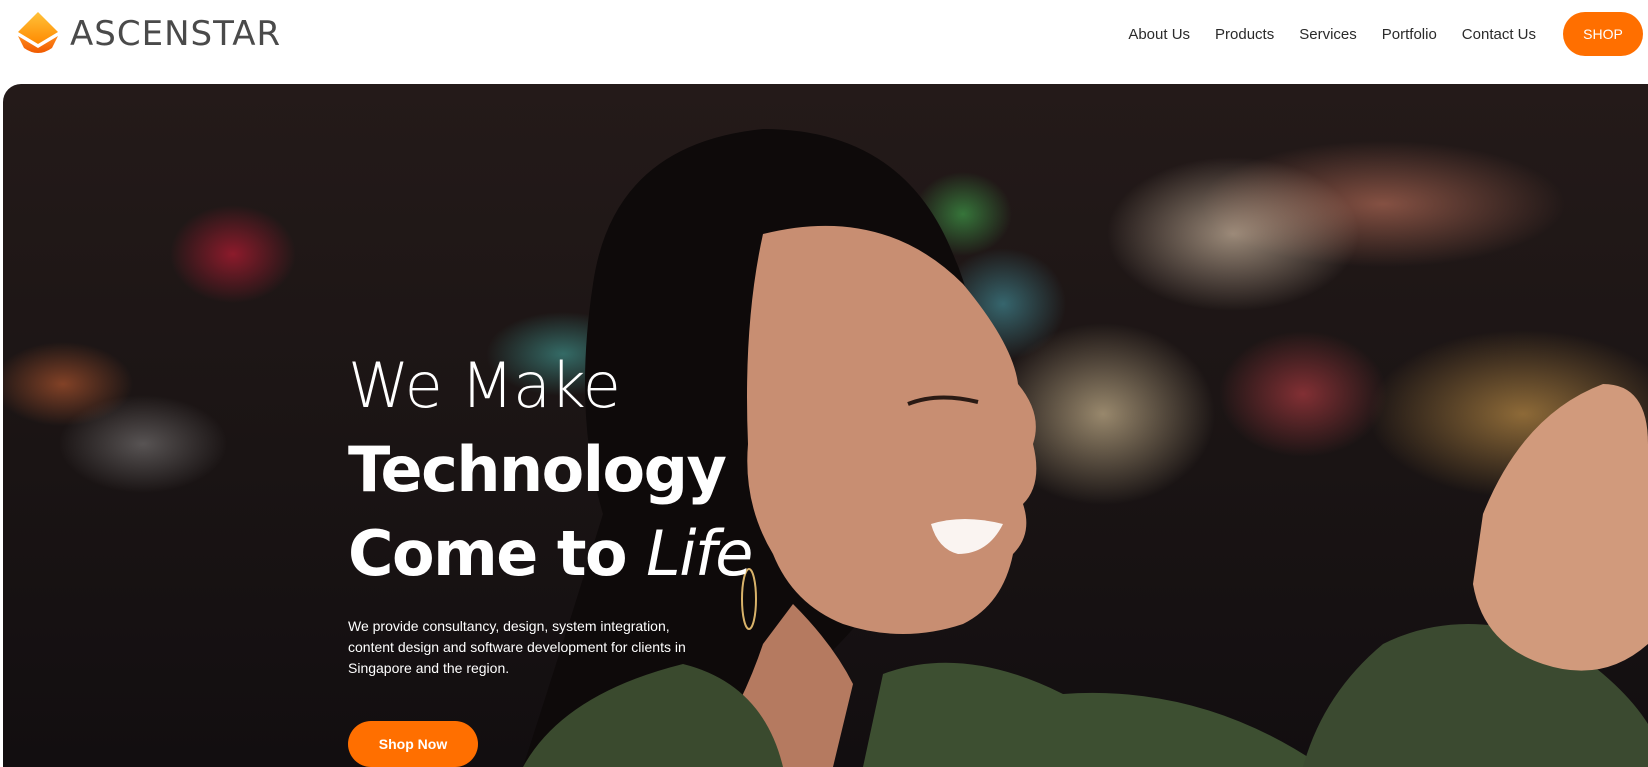 The width and height of the screenshot is (1648, 767). What do you see at coordinates (1328, 34) in the screenshot?
I see `nav-services: Services` at bounding box center [1328, 34].